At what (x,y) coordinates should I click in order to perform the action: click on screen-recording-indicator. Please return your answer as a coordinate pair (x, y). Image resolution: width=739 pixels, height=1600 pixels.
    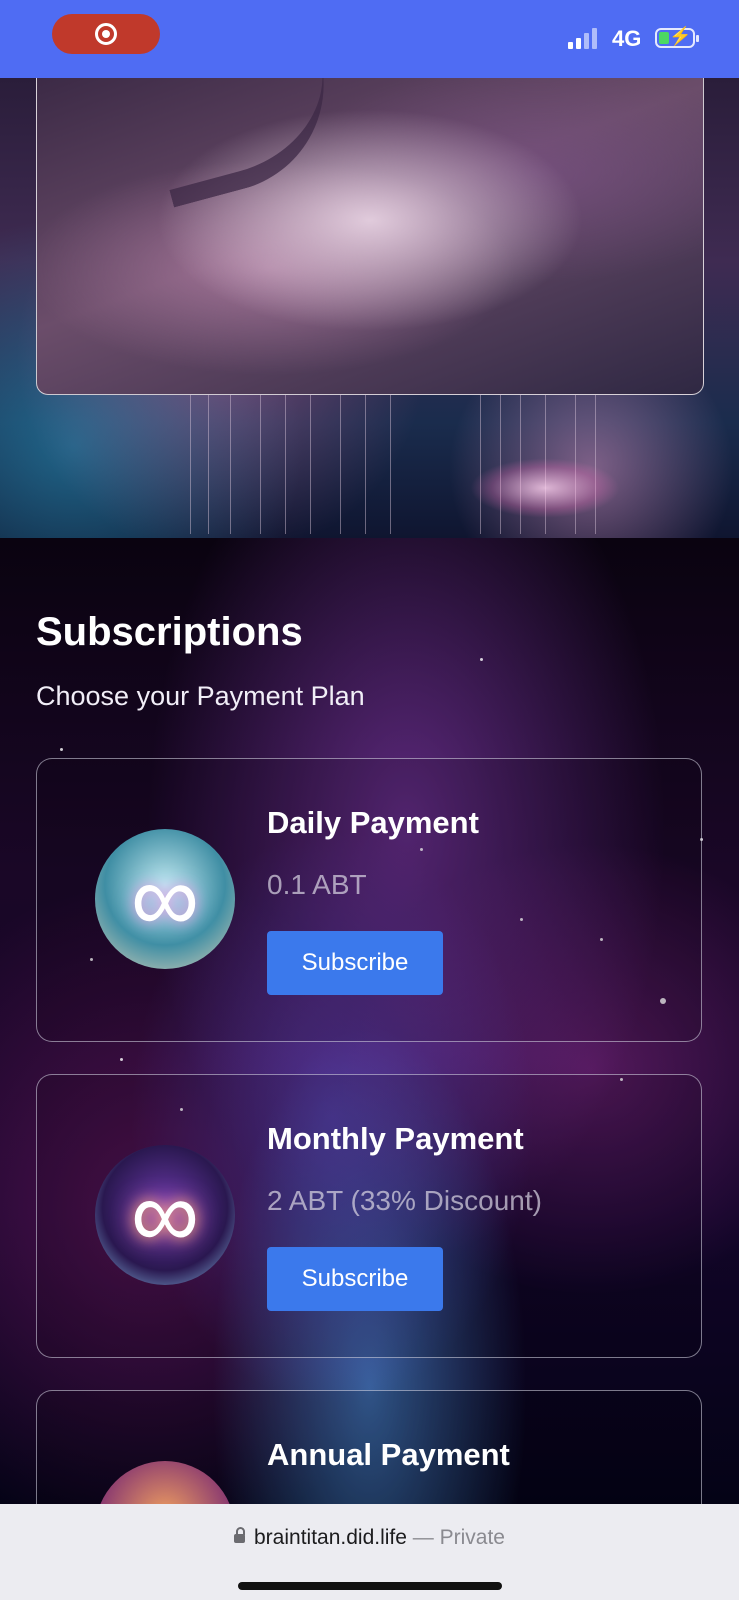
    Looking at the image, I should click on (106, 34).